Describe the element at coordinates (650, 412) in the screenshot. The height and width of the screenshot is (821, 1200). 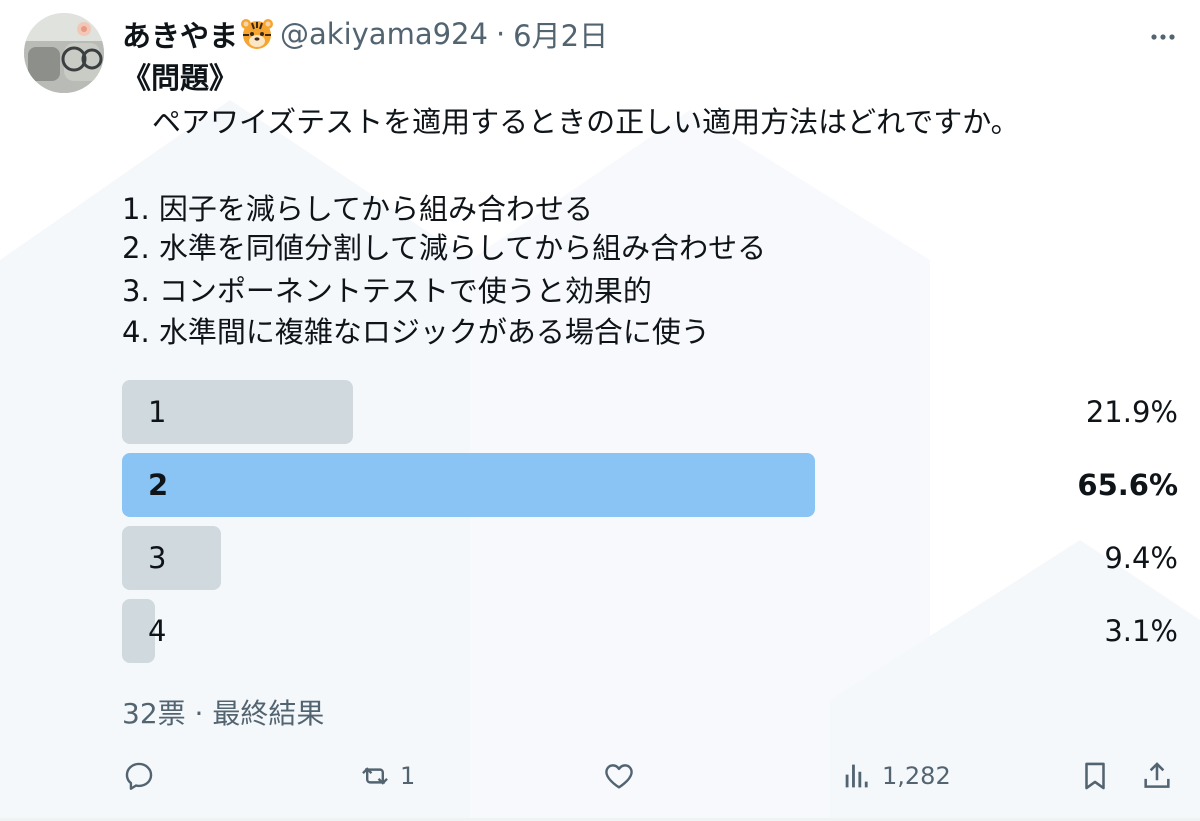
I see `poll-option: 1 21.9%` at that location.